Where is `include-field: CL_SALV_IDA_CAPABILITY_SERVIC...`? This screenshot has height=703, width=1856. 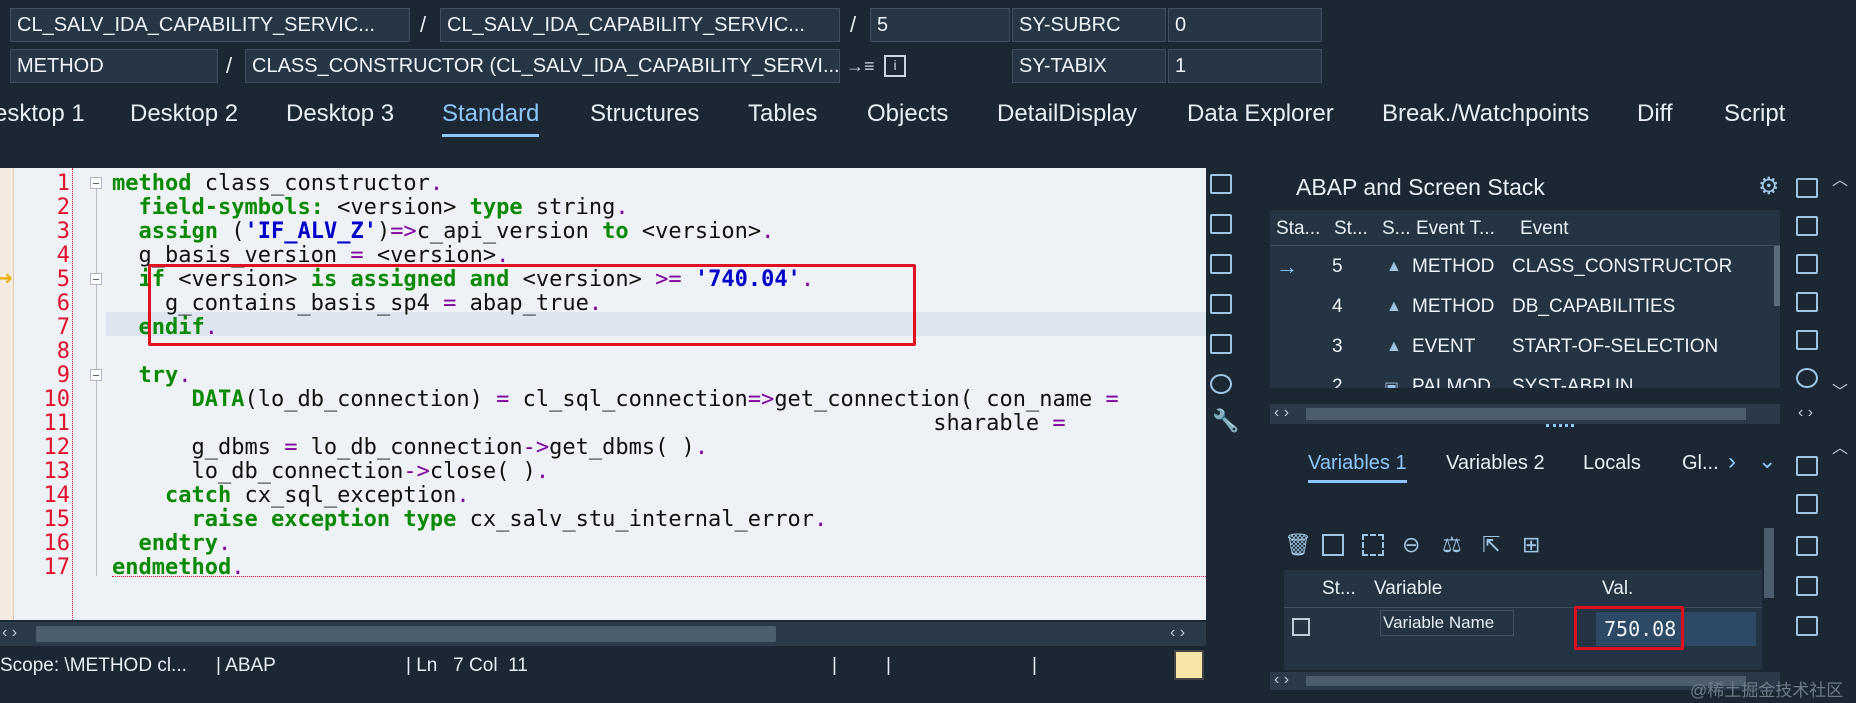
include-field: CL_SALV_IDA_CAPABILITY_SERVIC... is located at coordinates (640, 25).